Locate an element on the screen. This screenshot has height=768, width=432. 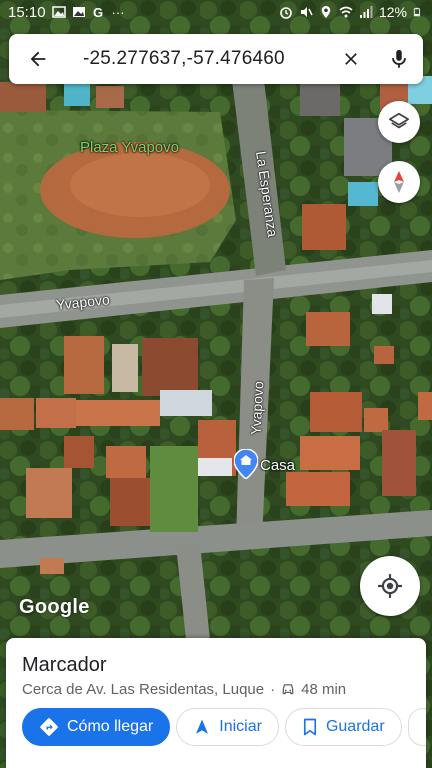
close-icon is located at coordinates (351, 59).